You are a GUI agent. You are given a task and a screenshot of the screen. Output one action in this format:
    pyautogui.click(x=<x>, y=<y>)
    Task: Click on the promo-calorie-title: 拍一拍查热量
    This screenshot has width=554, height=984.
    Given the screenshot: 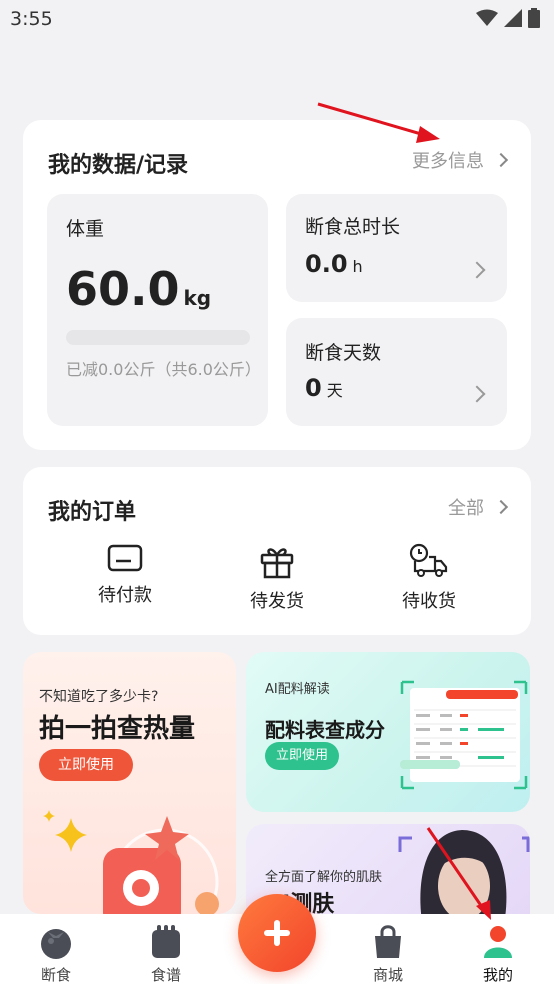 What is the action you would take?
    pyautogui.click(x=117, y=729)
    